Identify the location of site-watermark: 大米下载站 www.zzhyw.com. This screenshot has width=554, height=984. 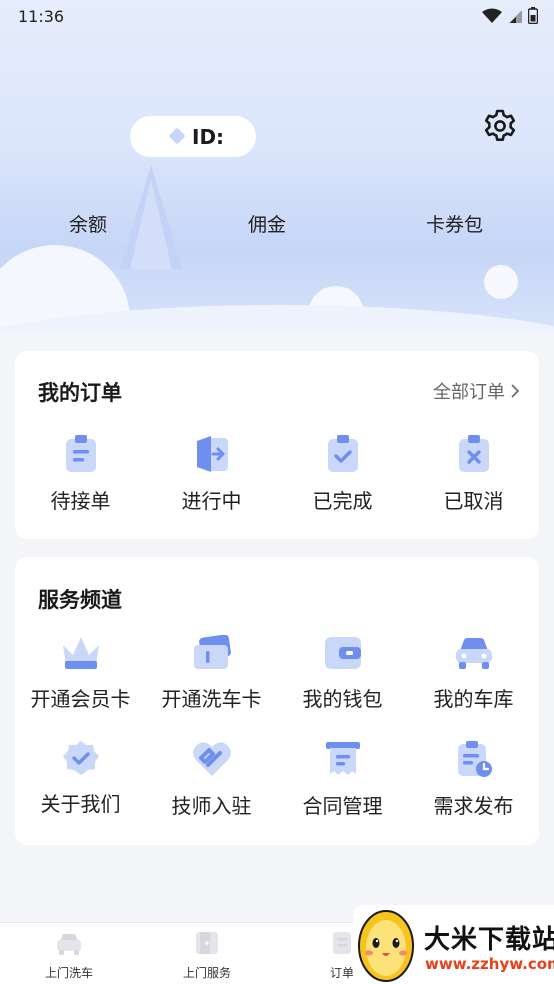
(453, 944).